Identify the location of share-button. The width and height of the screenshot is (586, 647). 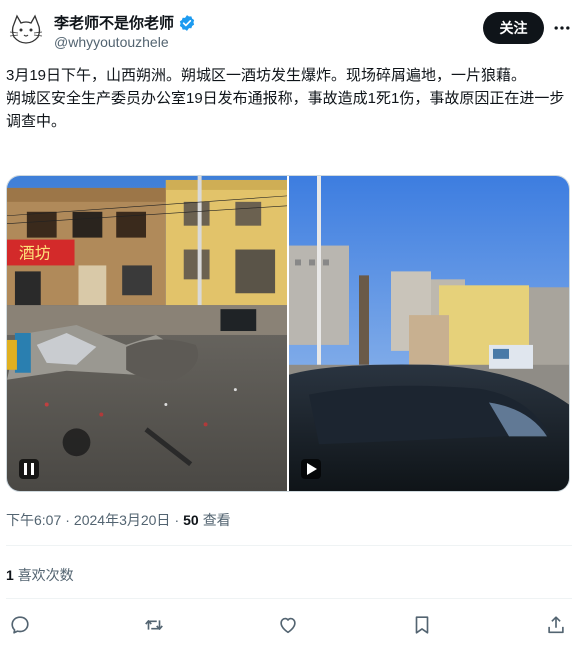
(556, 625).